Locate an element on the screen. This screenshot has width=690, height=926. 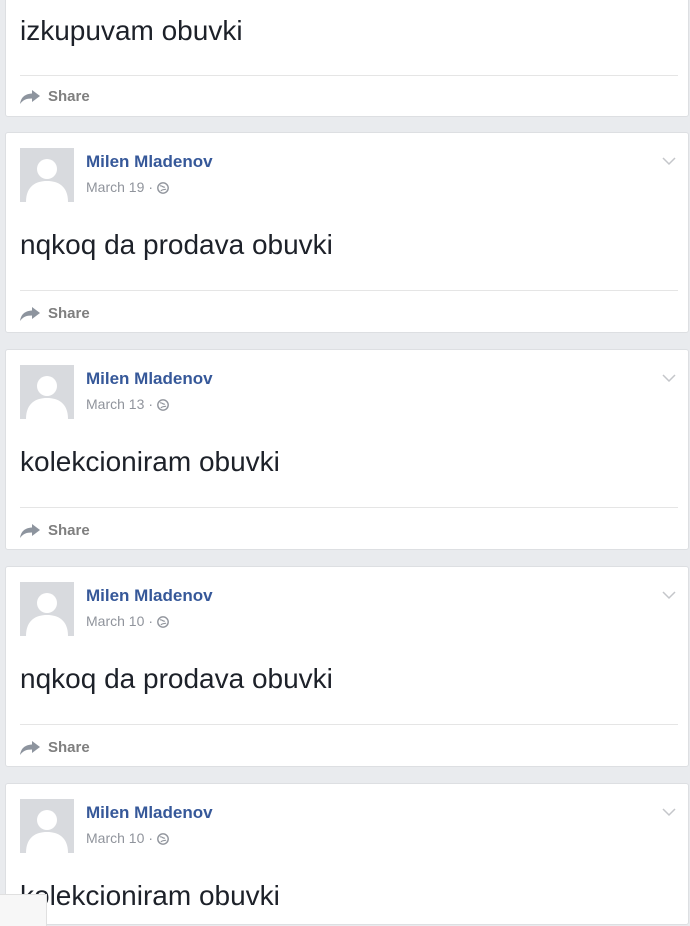
post-meta: March 13 · is located at coordinates (127, 405).